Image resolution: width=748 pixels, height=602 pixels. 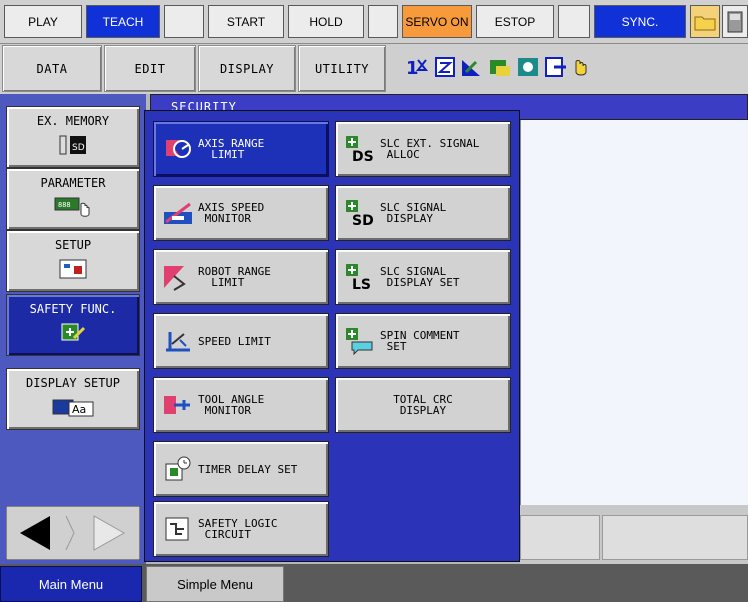 I want to click on svg-text: Aa, so click(x=79, y=409).